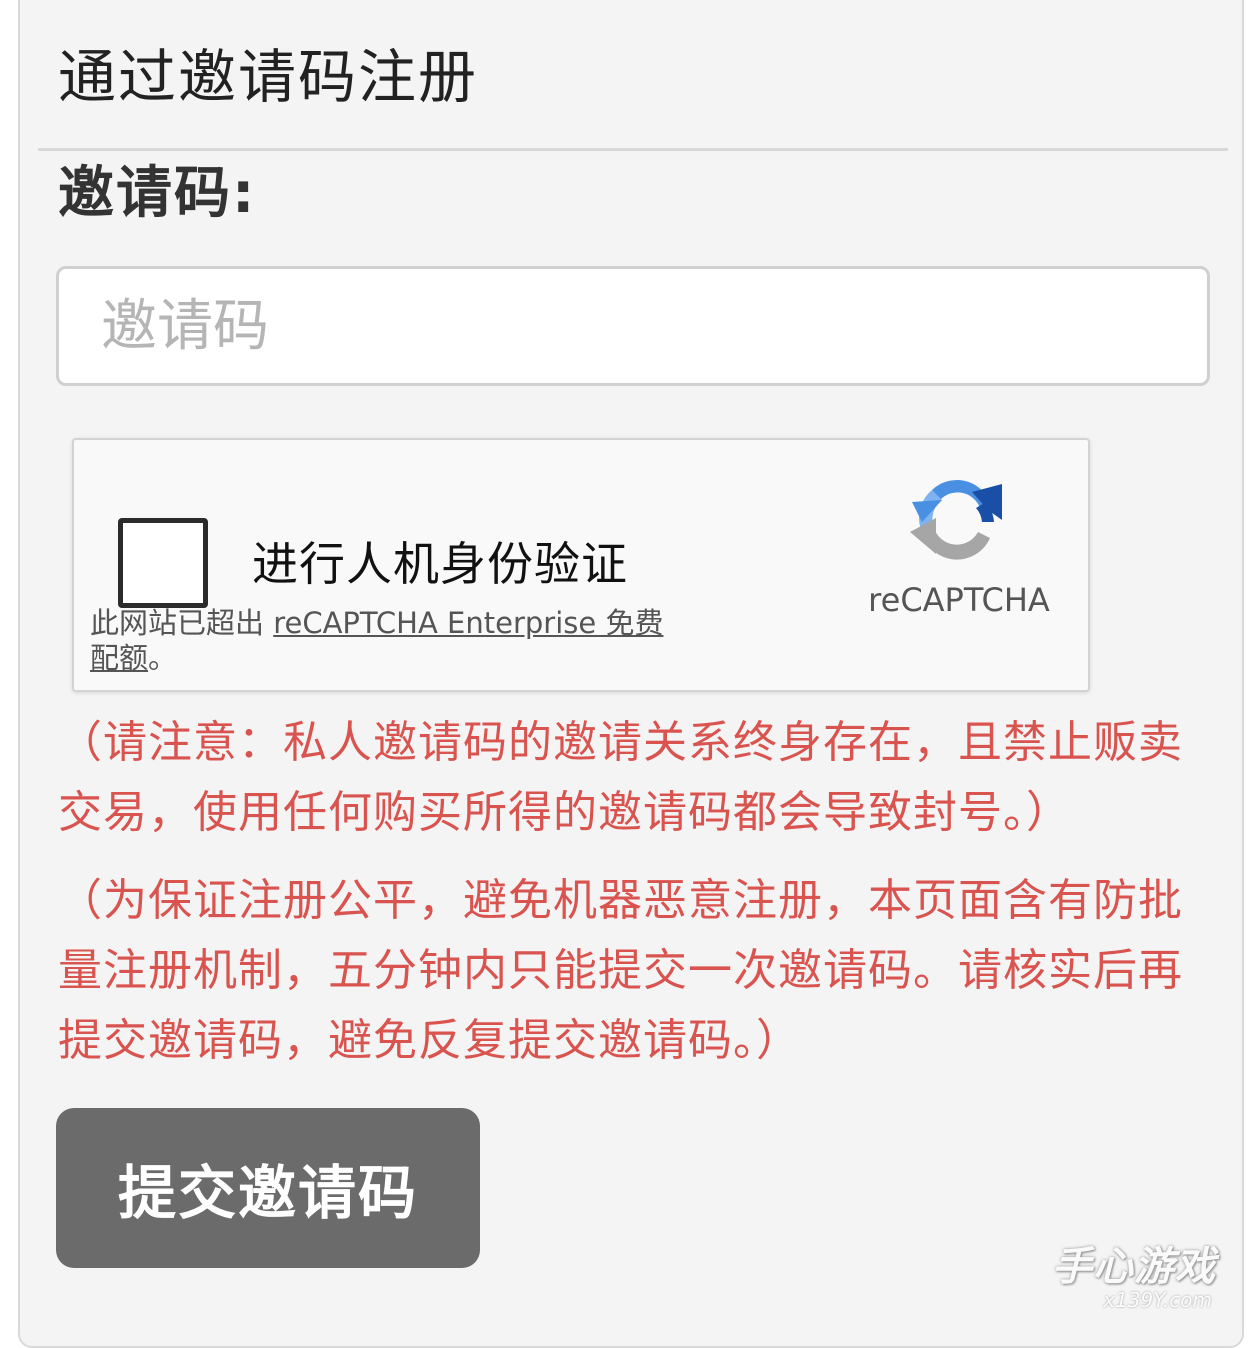 The width and height of the screenshot is (1260, 1348). What do you see at coordinates (181, 623) in the screenshot?
I see `recaptcha-notice-prefix: 此网站已超出` at bounding box center [181, 623].